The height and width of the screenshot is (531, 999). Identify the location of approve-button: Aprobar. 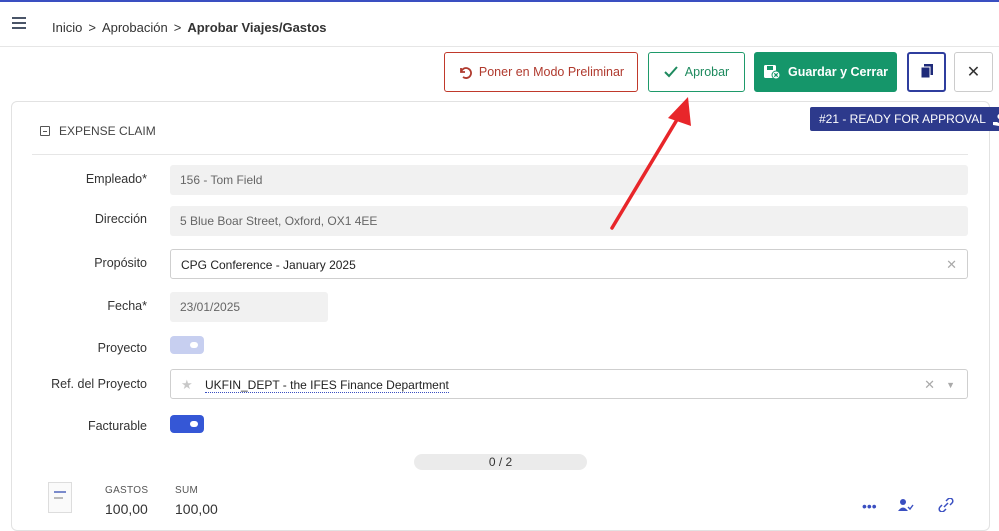
(696, 72).